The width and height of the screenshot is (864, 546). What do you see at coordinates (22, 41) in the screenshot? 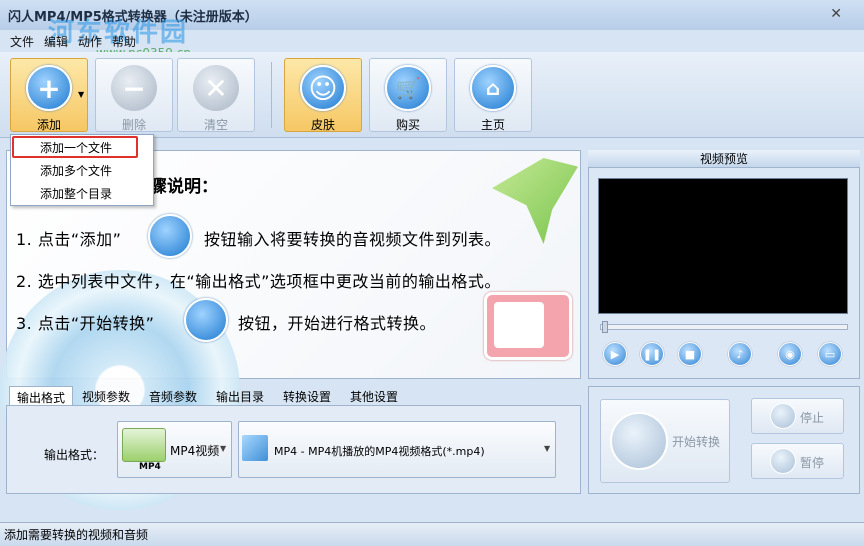
I see `menu-file: 文件` at bounding box center [22, 41].